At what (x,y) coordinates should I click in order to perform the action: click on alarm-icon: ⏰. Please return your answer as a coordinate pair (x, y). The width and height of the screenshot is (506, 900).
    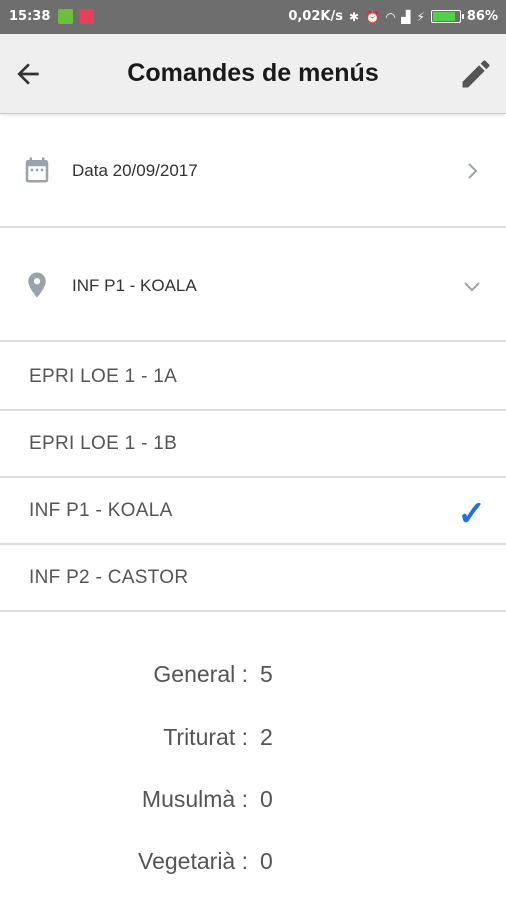
    Looking at the image, I should click on (372, 16).